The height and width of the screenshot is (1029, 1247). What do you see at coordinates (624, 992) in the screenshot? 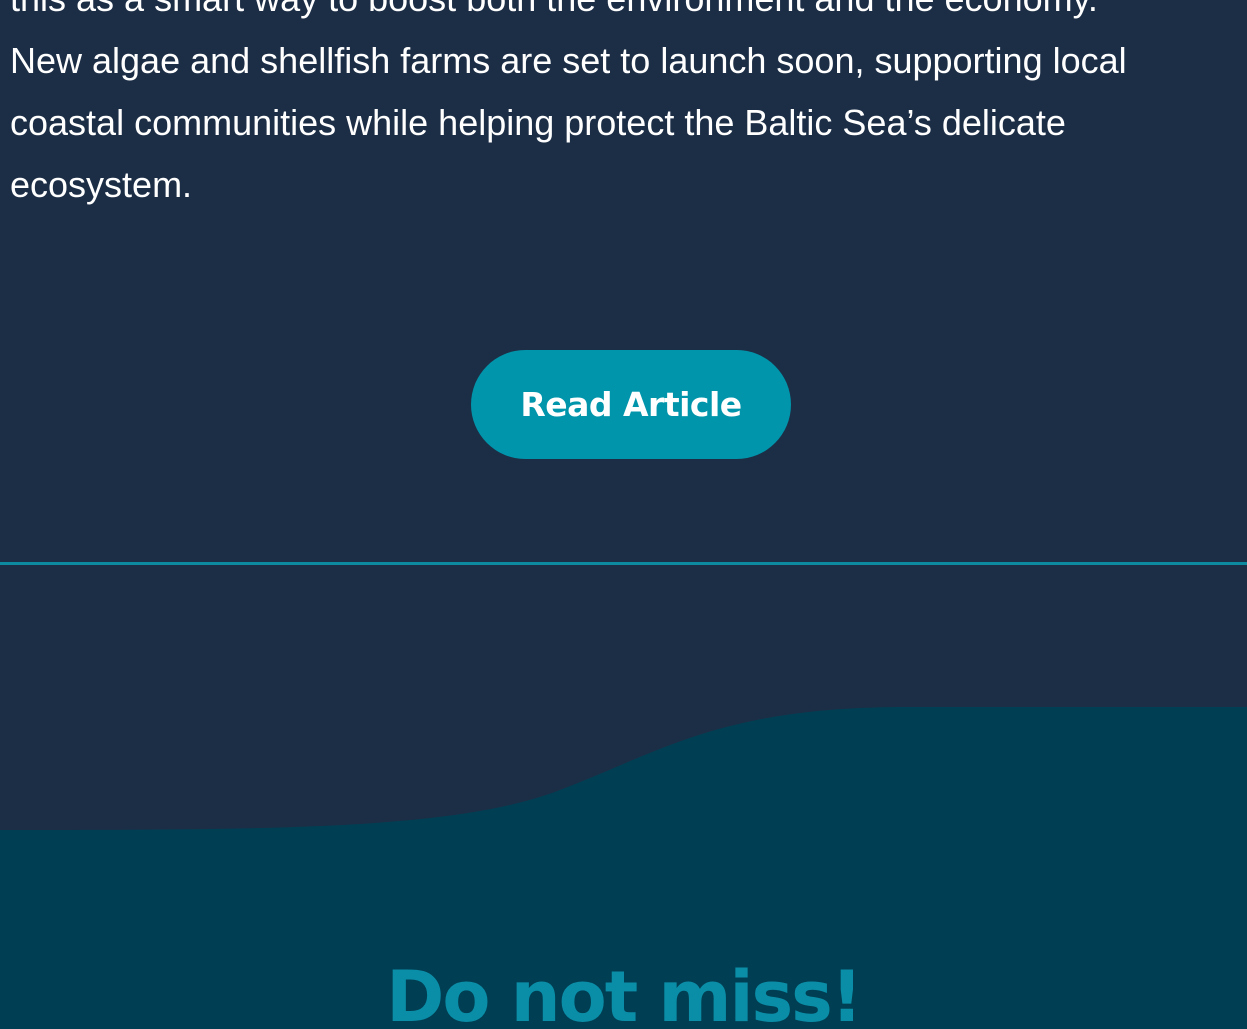
I see `do-not-miss-heading: Do not miss!` at bounding box center [624, 992].